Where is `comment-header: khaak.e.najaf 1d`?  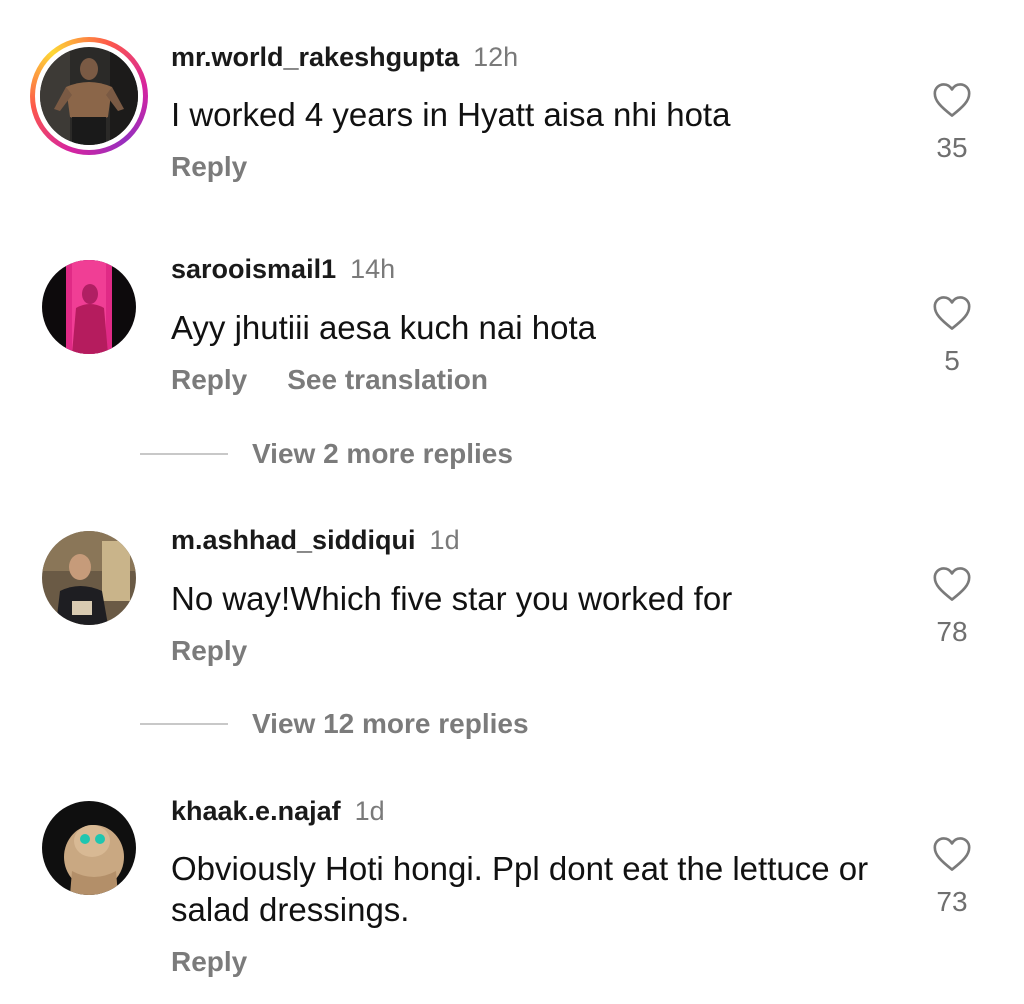
comment-header: khaak.e.najaf 1d is located at coordinates (278, 811).